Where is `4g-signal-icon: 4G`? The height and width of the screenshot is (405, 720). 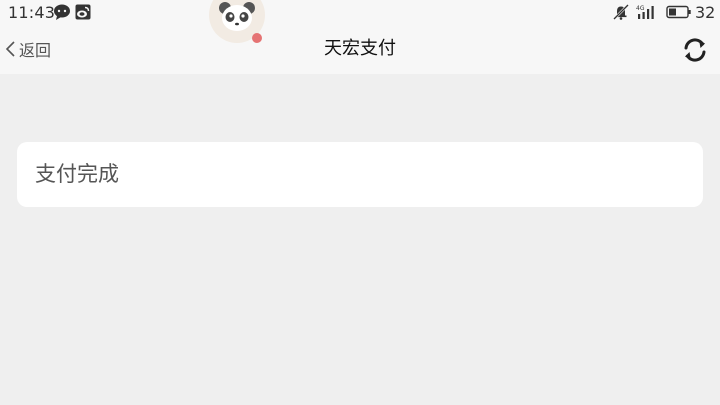 4g-signal-icon: 4G is located at coordinates (645, 12).